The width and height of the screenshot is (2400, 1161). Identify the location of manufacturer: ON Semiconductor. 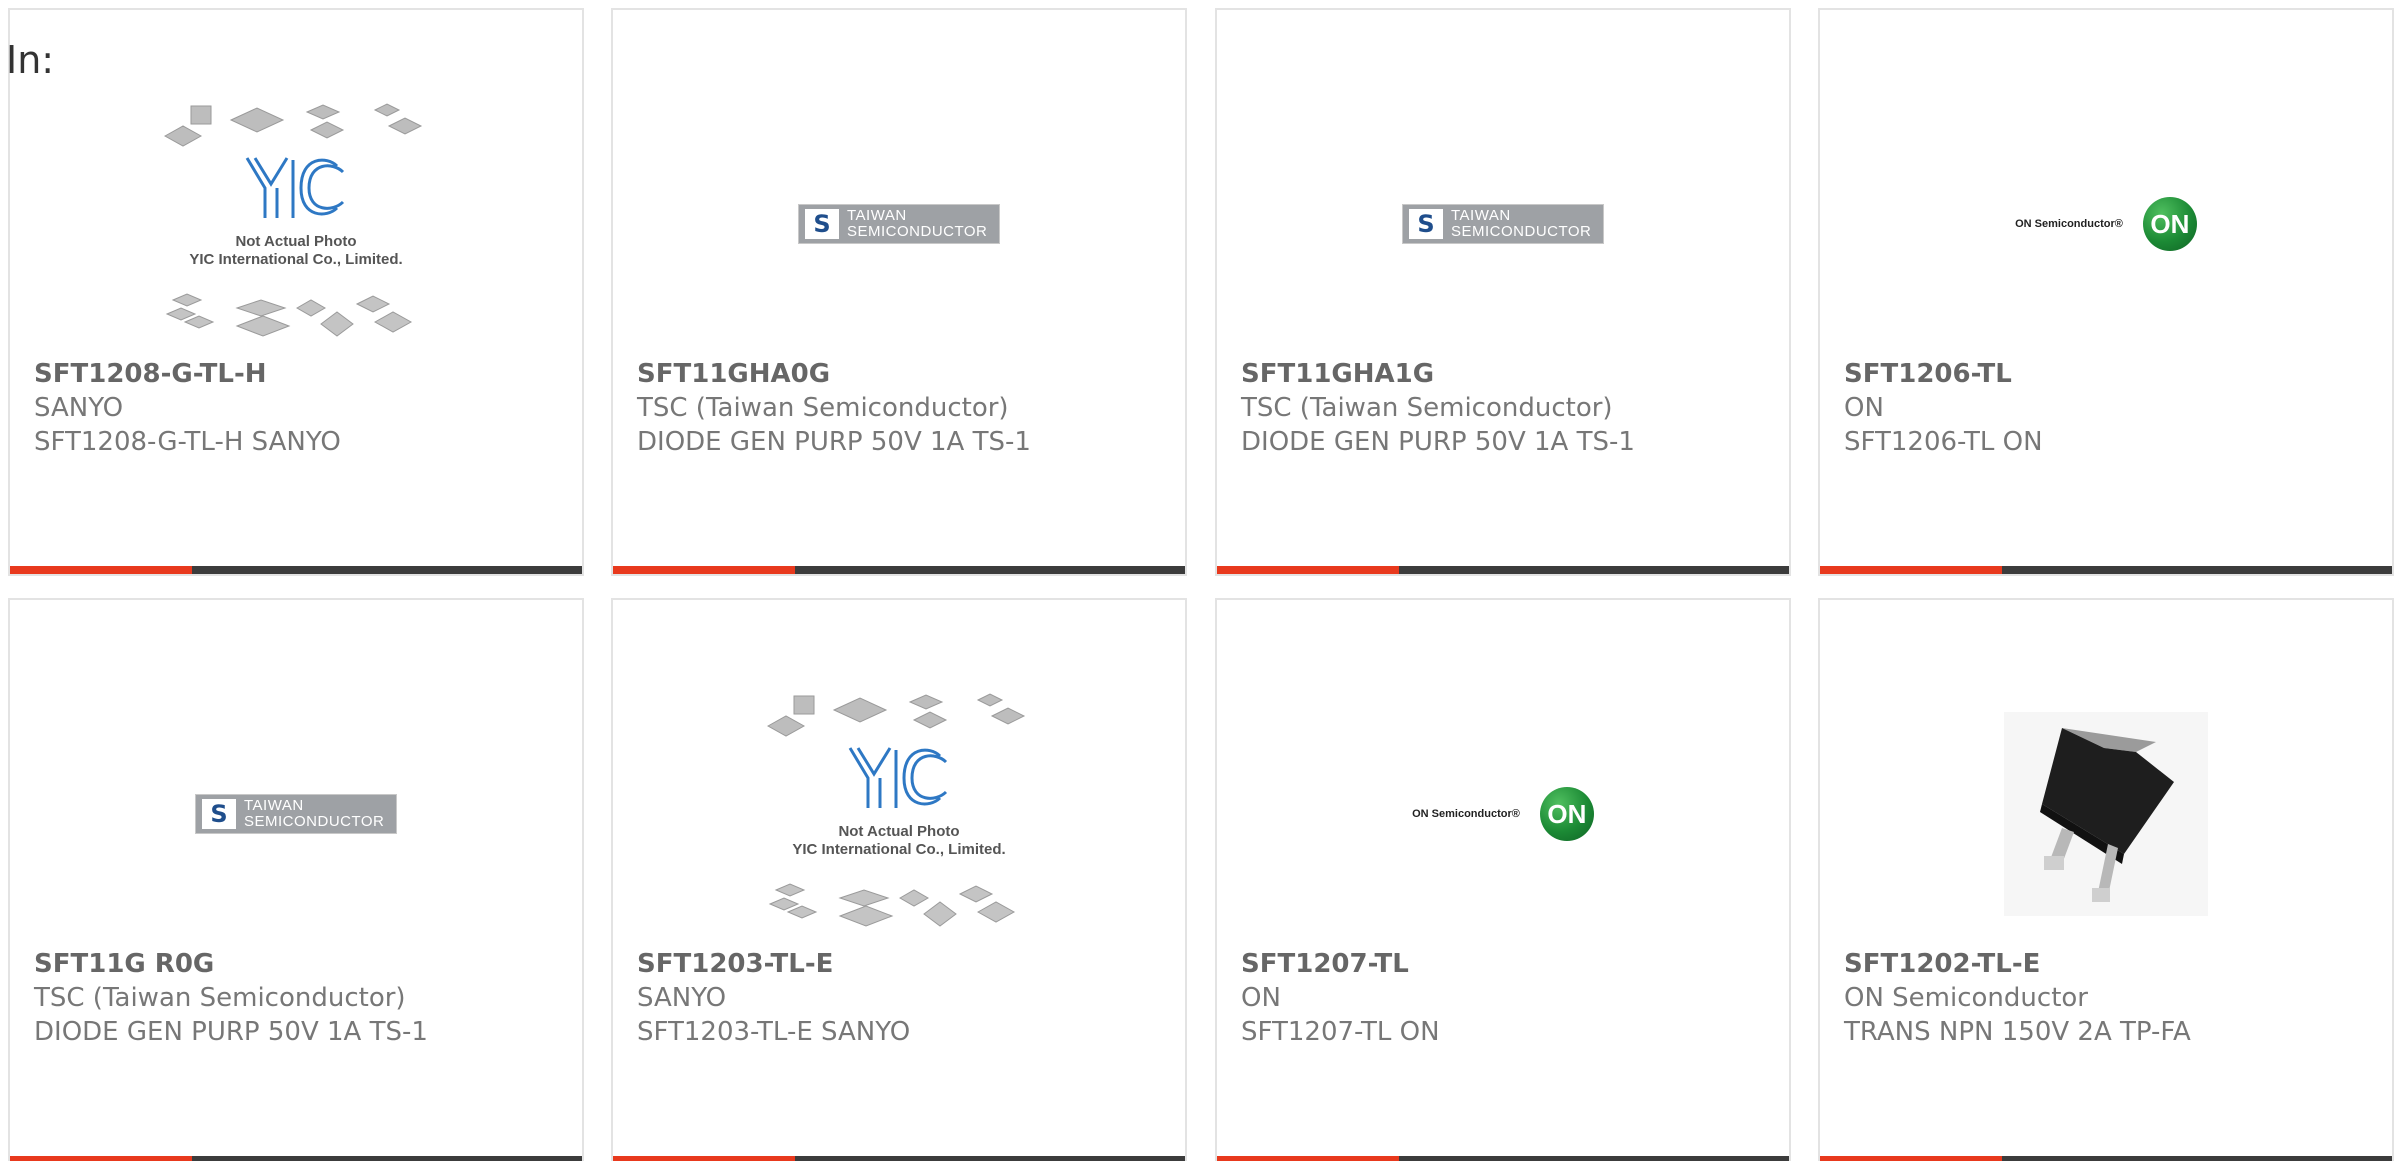
(1966, 998).